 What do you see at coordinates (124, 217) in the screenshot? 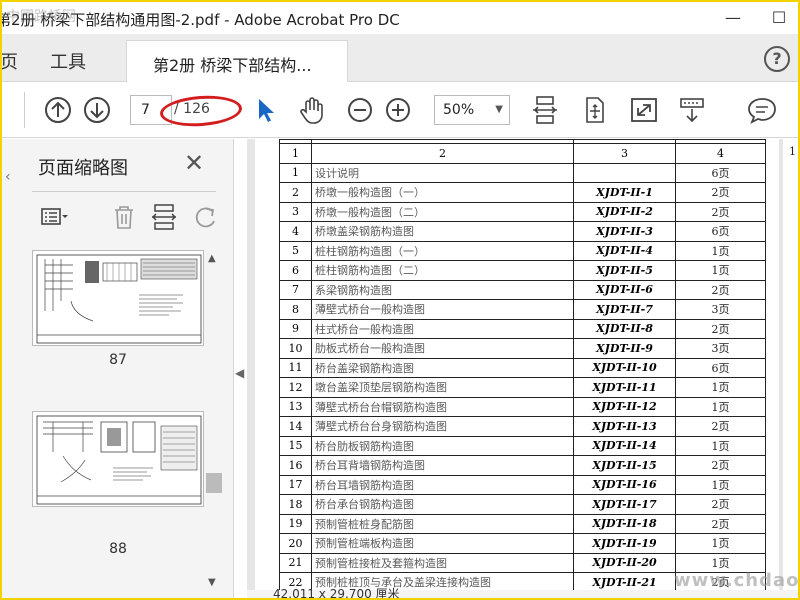
I see `trash-icon` at bounding box center [124, 217].